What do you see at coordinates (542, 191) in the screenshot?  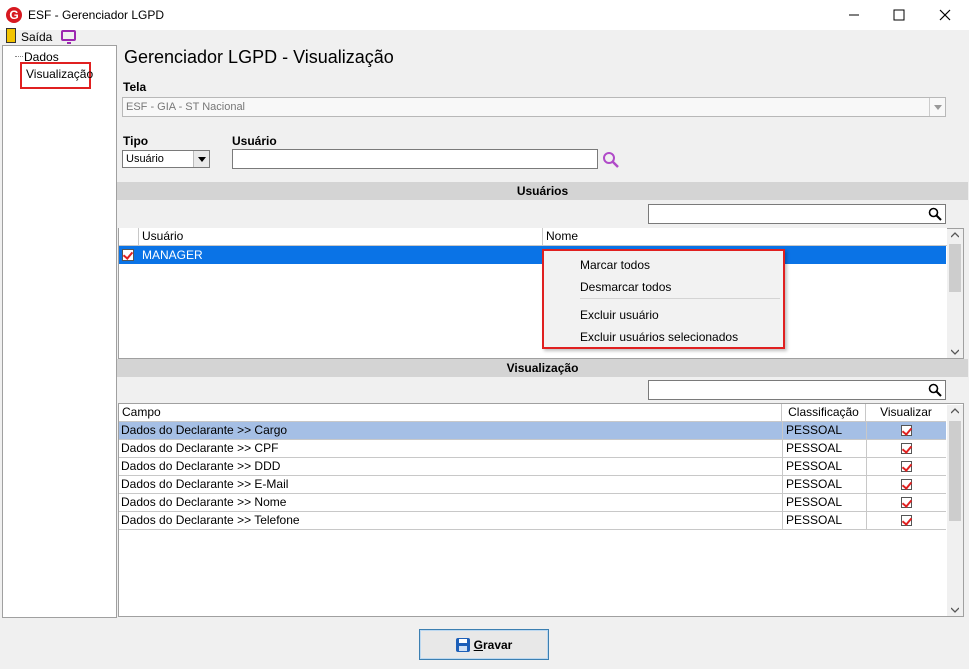 I see `usuarios-section-header: Usuários` at bounding box center [542, 191].